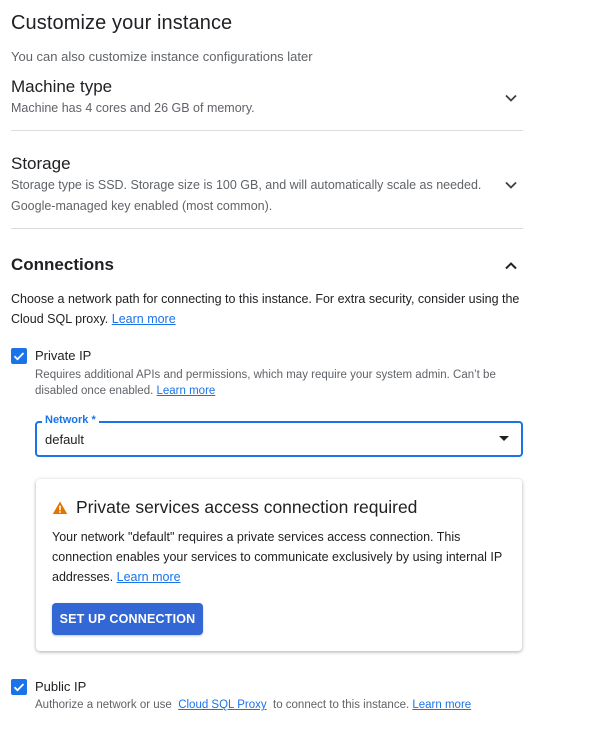  Describe the element at coordinates (511, 98) in the screenshot. I see `machine-type-expand-chevron-down-icon` at that location.